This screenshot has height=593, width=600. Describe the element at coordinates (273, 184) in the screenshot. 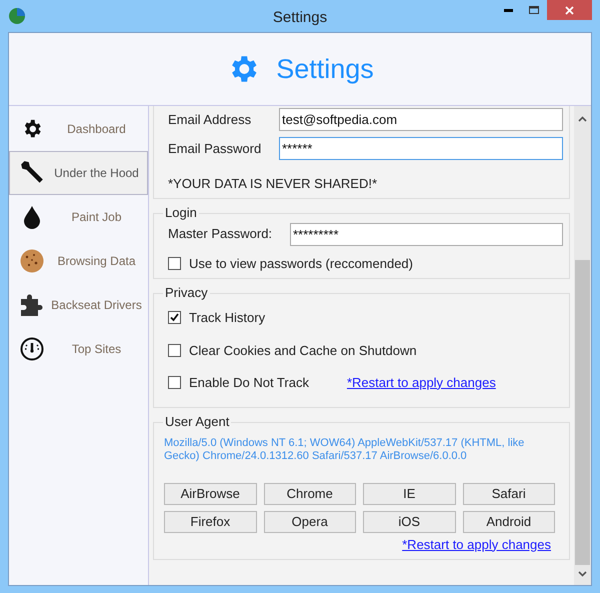

I see `privacy-note: *YOUR DATA IS NEVER SHARED!*` at that location.